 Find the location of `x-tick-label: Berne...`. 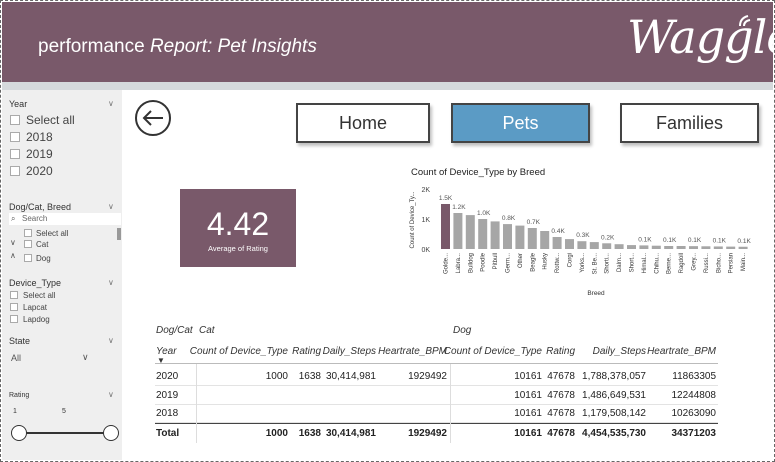

x-tick-label: Berne... is located at coordinates (670, 263).